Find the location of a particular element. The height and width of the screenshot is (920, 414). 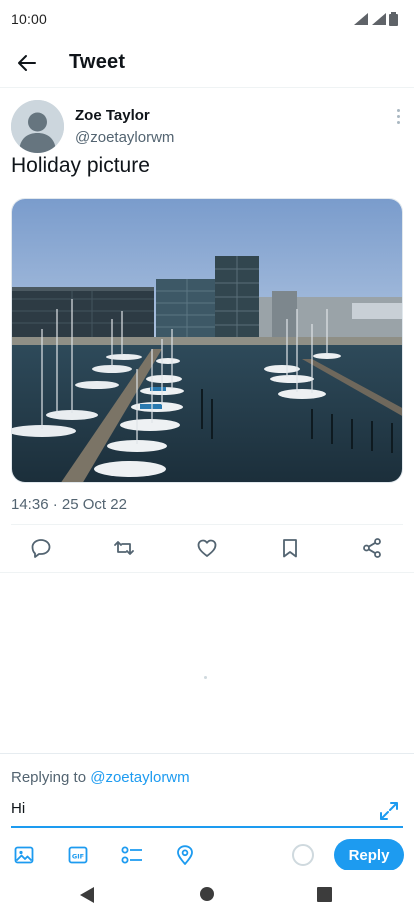

comment-icon is located at coordinates (41, 548).